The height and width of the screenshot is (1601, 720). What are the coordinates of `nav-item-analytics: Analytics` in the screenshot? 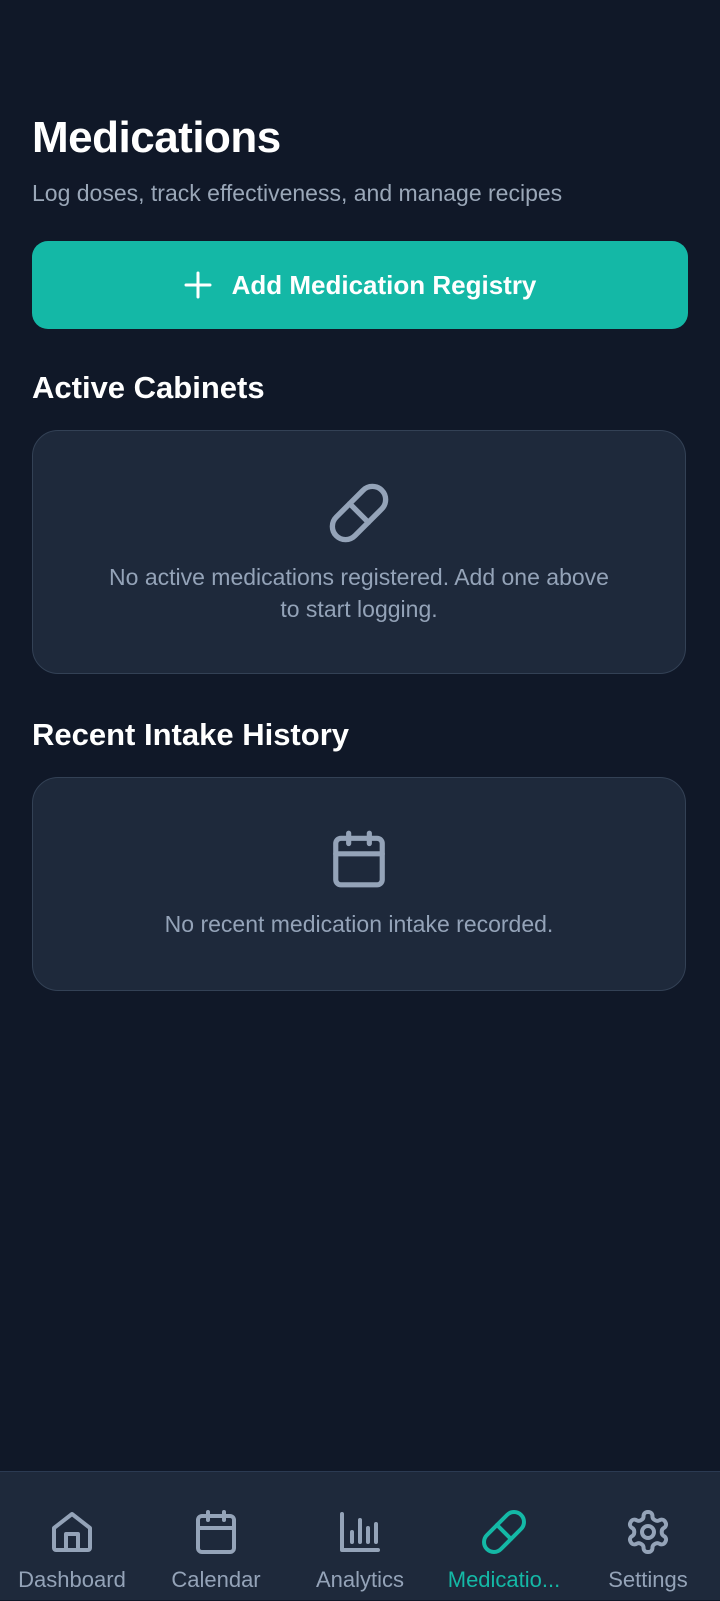 It's located at (360, 1536).